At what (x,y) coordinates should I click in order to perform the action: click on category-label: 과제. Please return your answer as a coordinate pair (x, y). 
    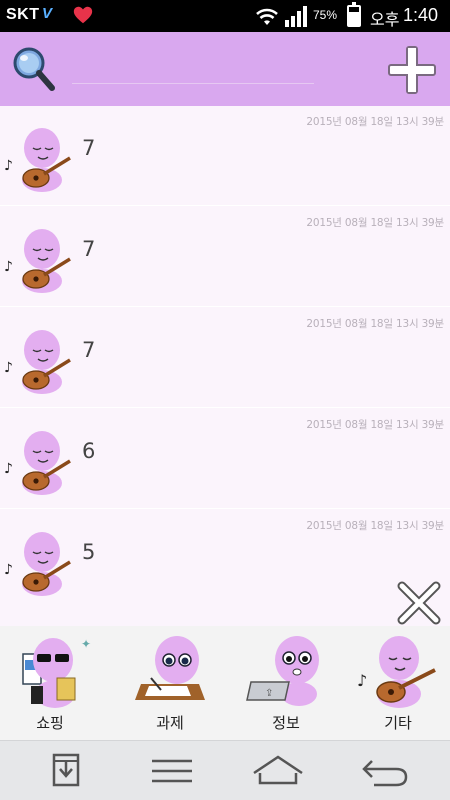
    Looking at the image, I should click on (170, 723).